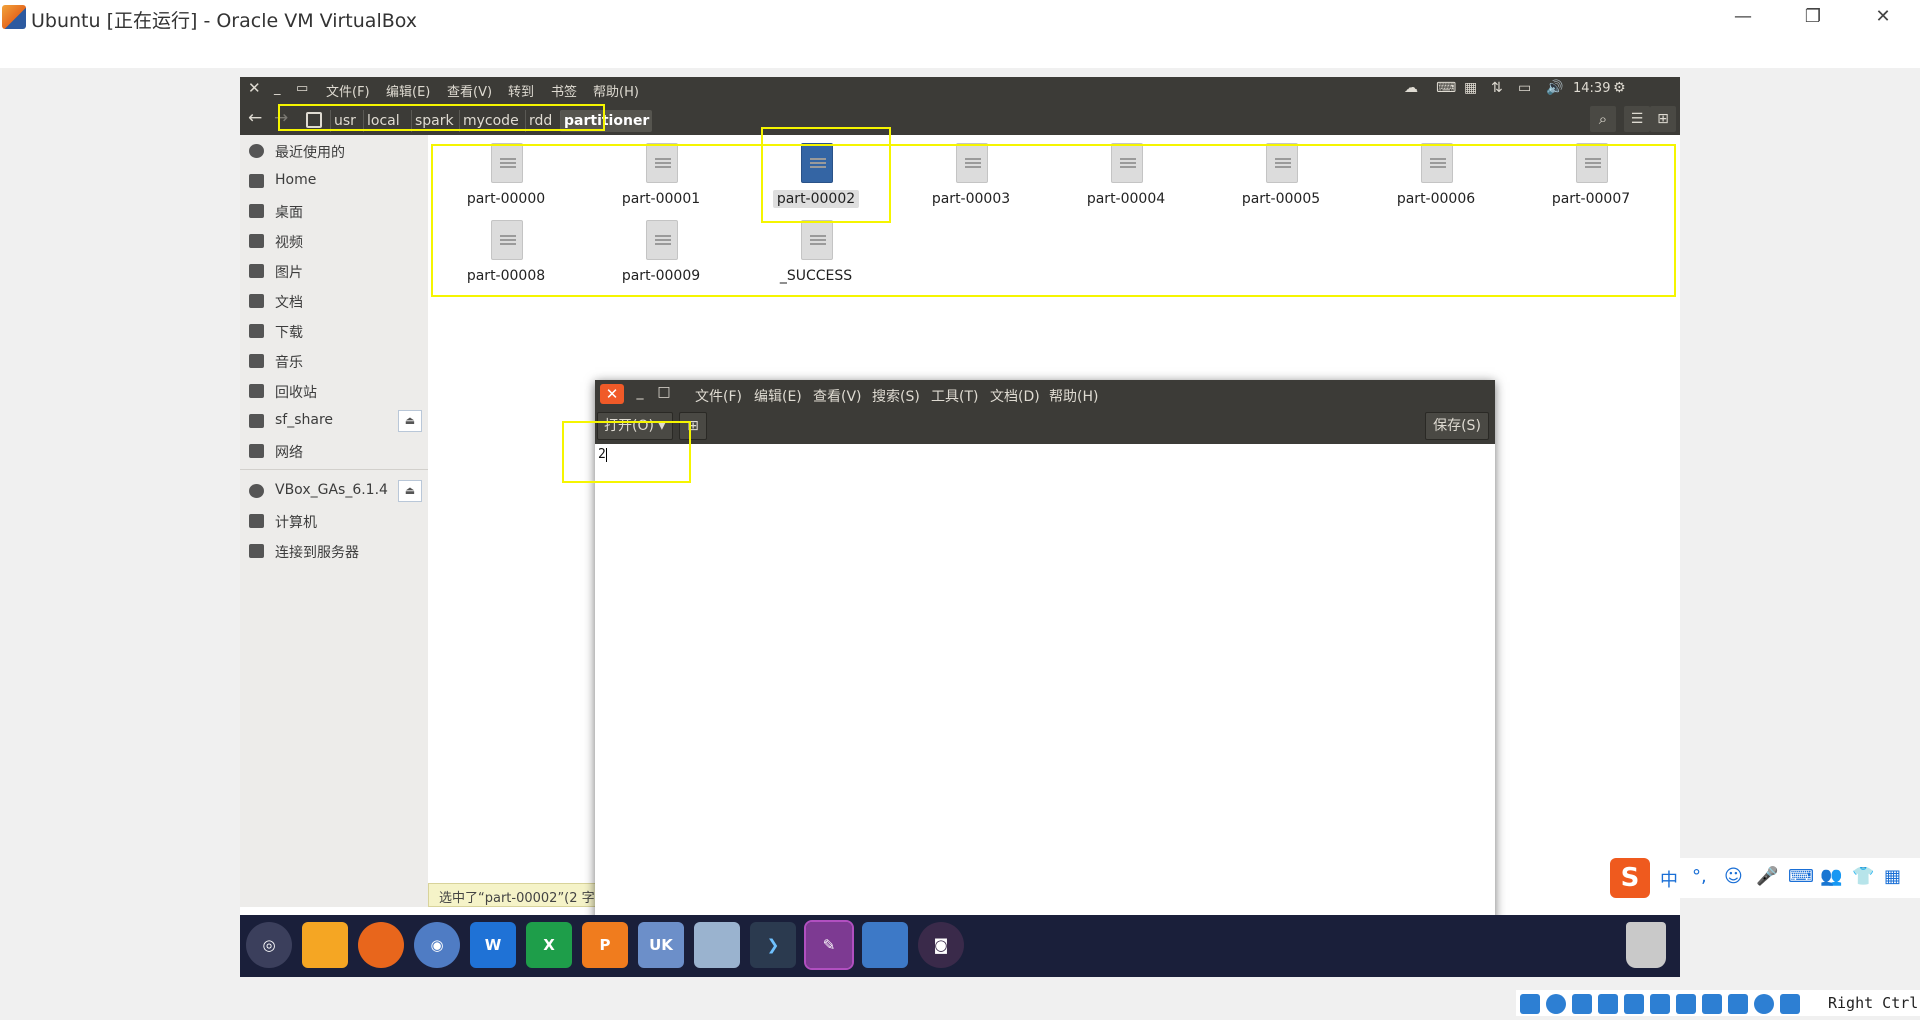 This screenshot has width=1920, height=1020. Describe the element at coordinates (1411, 88) in the screenshot. I see `weather-icon: ☁` at that location.